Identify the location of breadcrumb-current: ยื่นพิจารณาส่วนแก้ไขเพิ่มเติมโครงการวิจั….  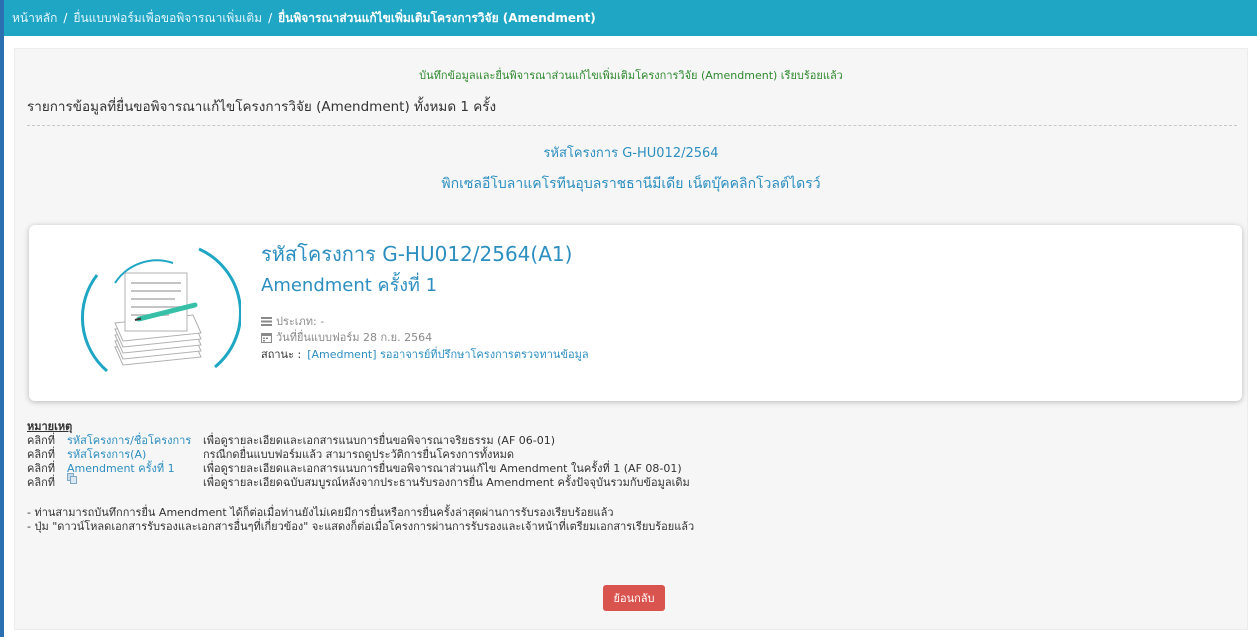
(437, 17).